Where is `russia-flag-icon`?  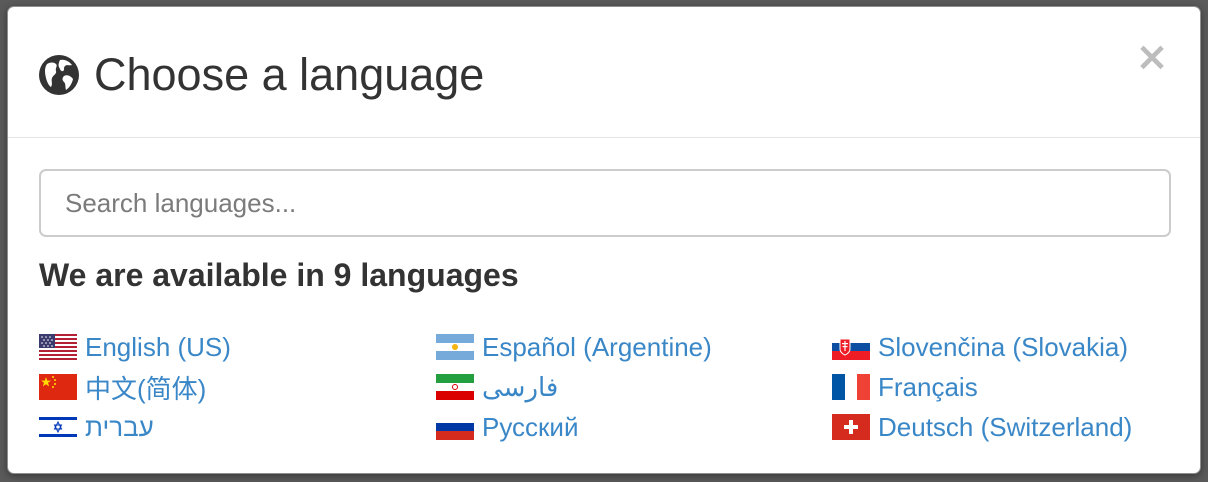 russia-flag-icon is located at coordinates (455, 427).